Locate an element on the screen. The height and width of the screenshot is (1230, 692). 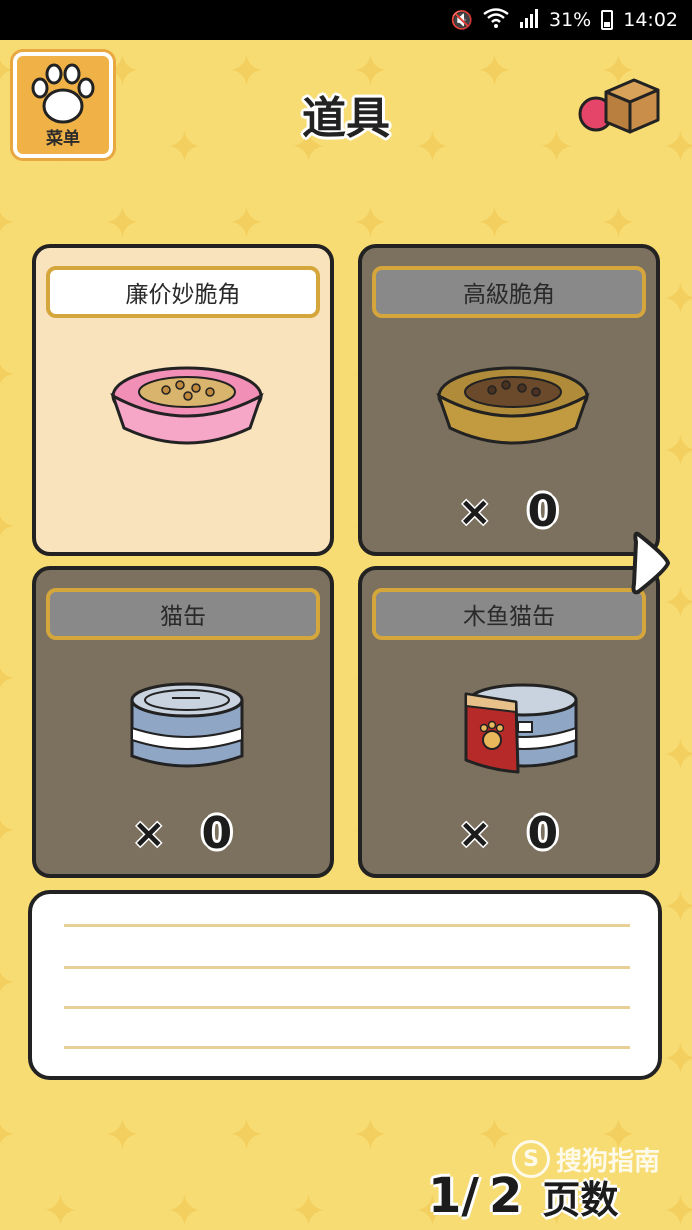
pink-food-bowl-icon is located at coordinates (187, 405).